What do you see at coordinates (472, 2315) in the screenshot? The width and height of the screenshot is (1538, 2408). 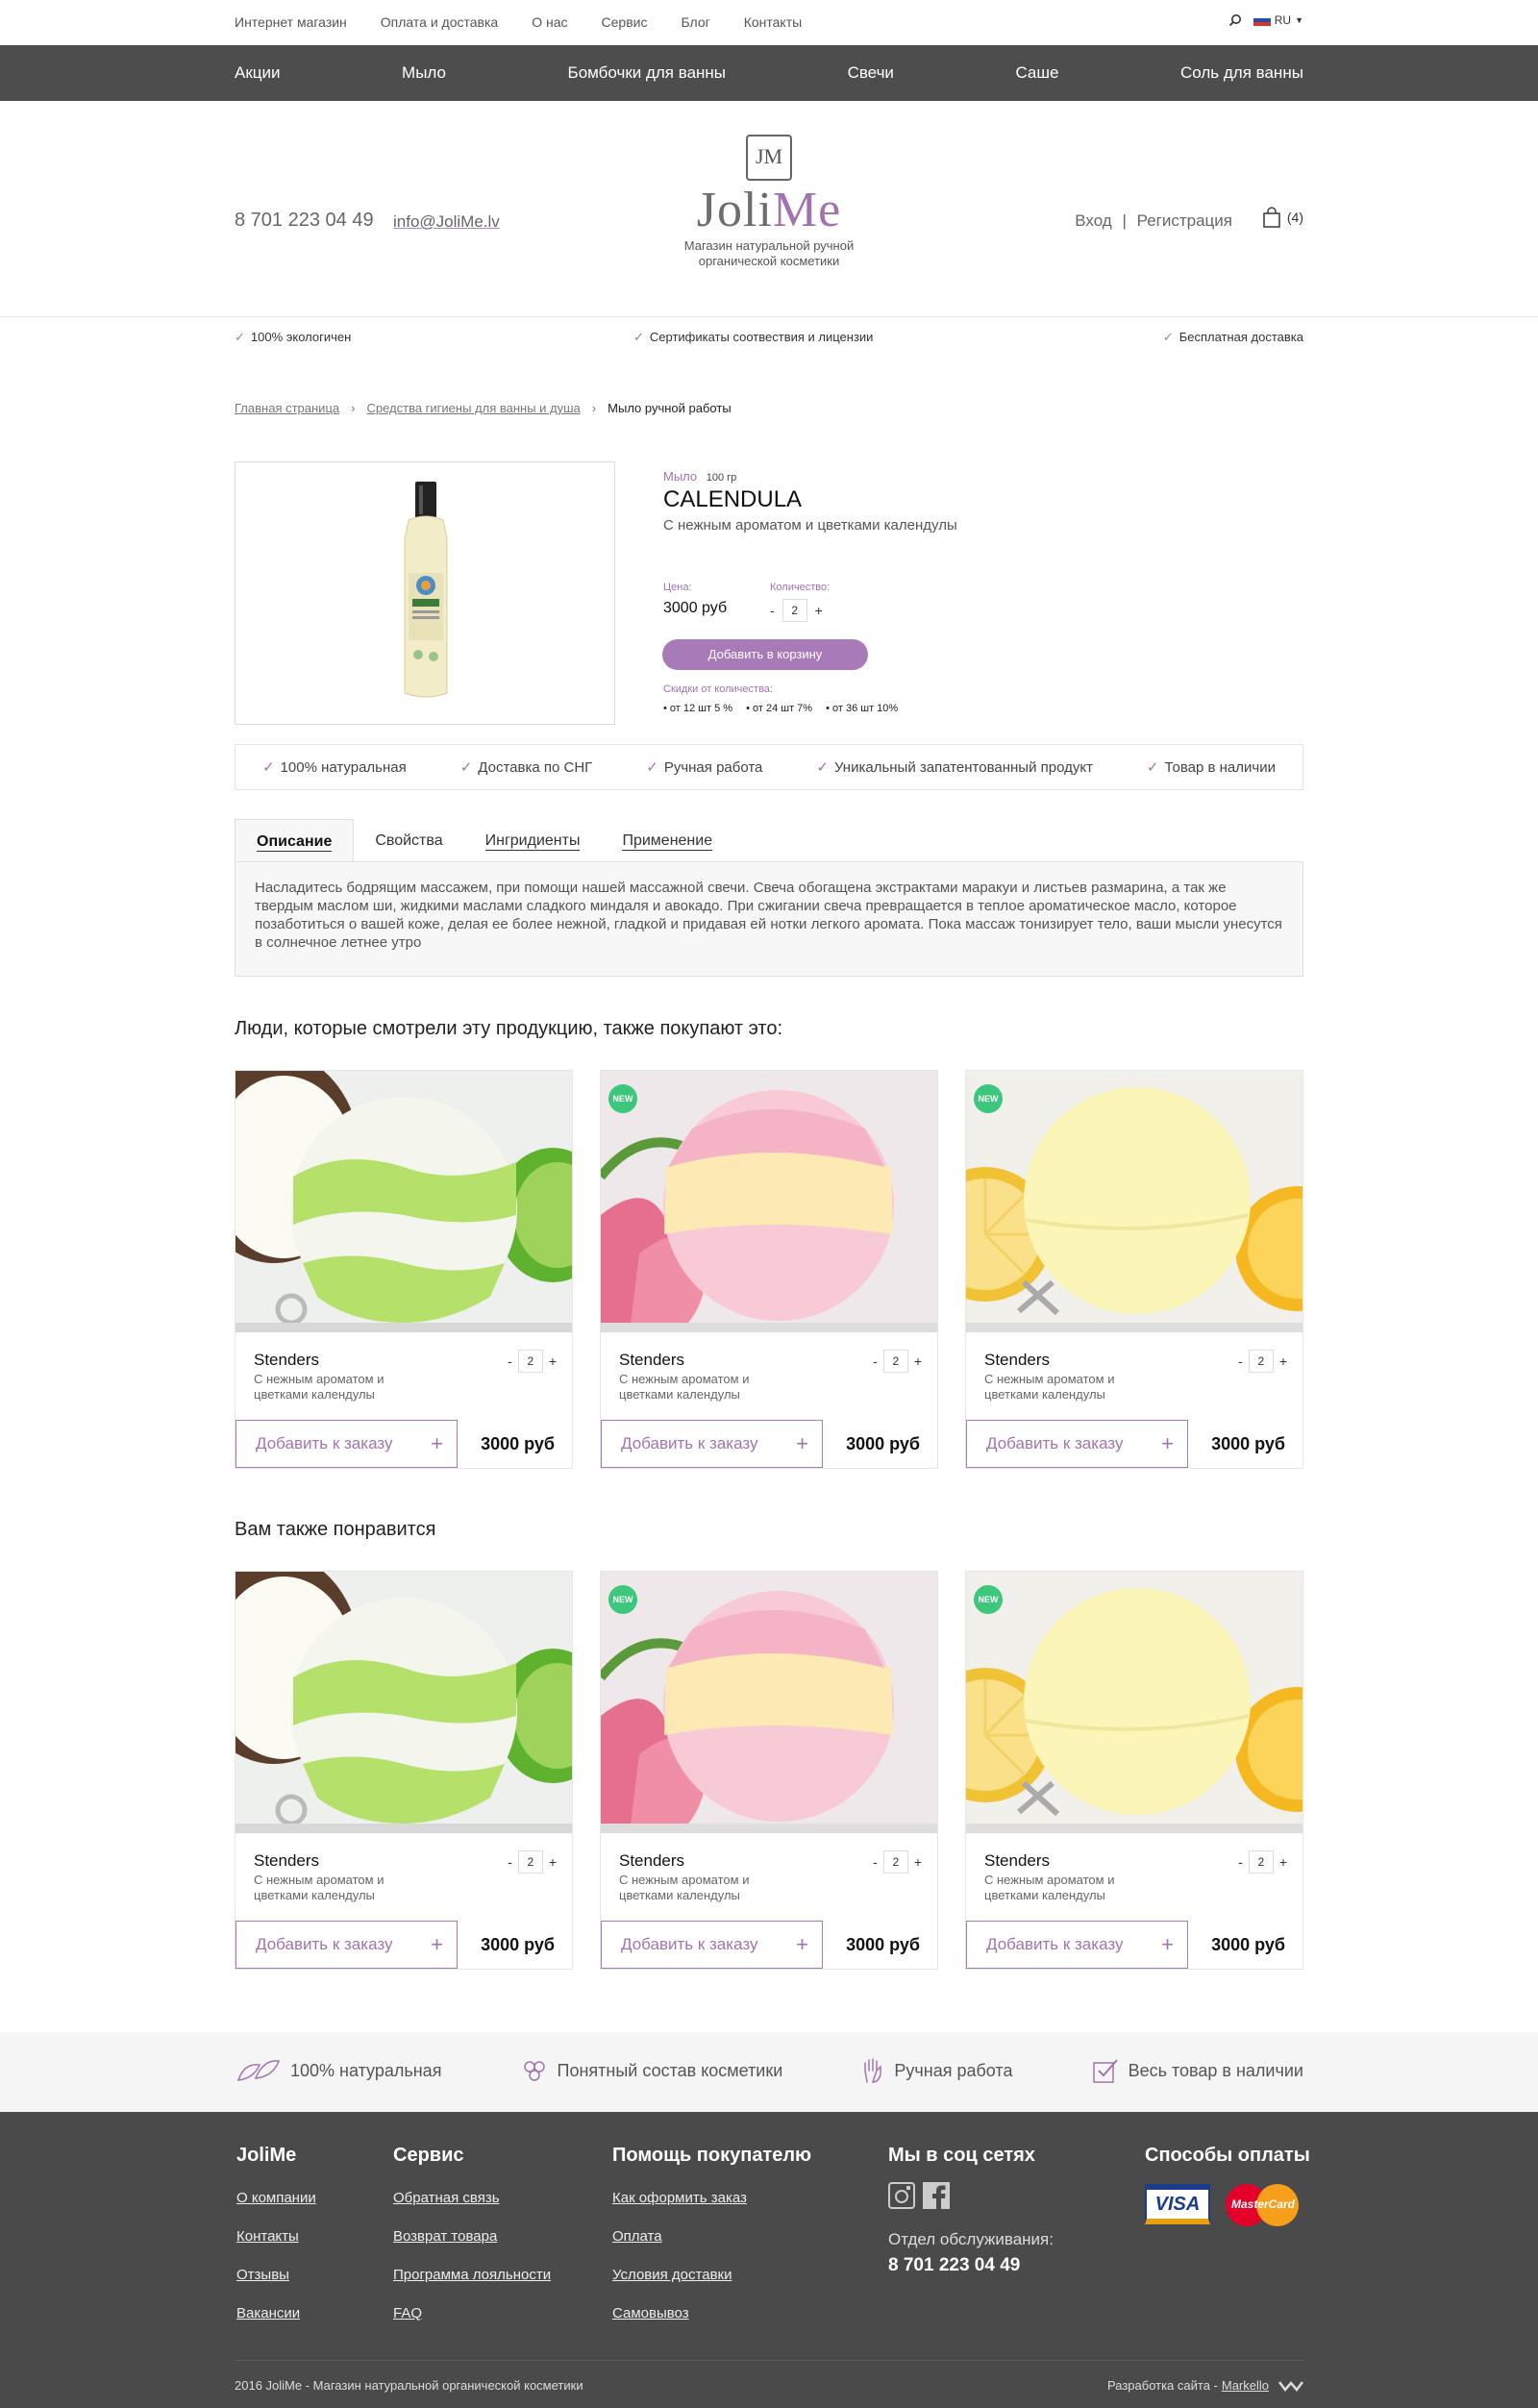 I see `footer-link-faq: FAQ` at bounding box center [472, 2315].